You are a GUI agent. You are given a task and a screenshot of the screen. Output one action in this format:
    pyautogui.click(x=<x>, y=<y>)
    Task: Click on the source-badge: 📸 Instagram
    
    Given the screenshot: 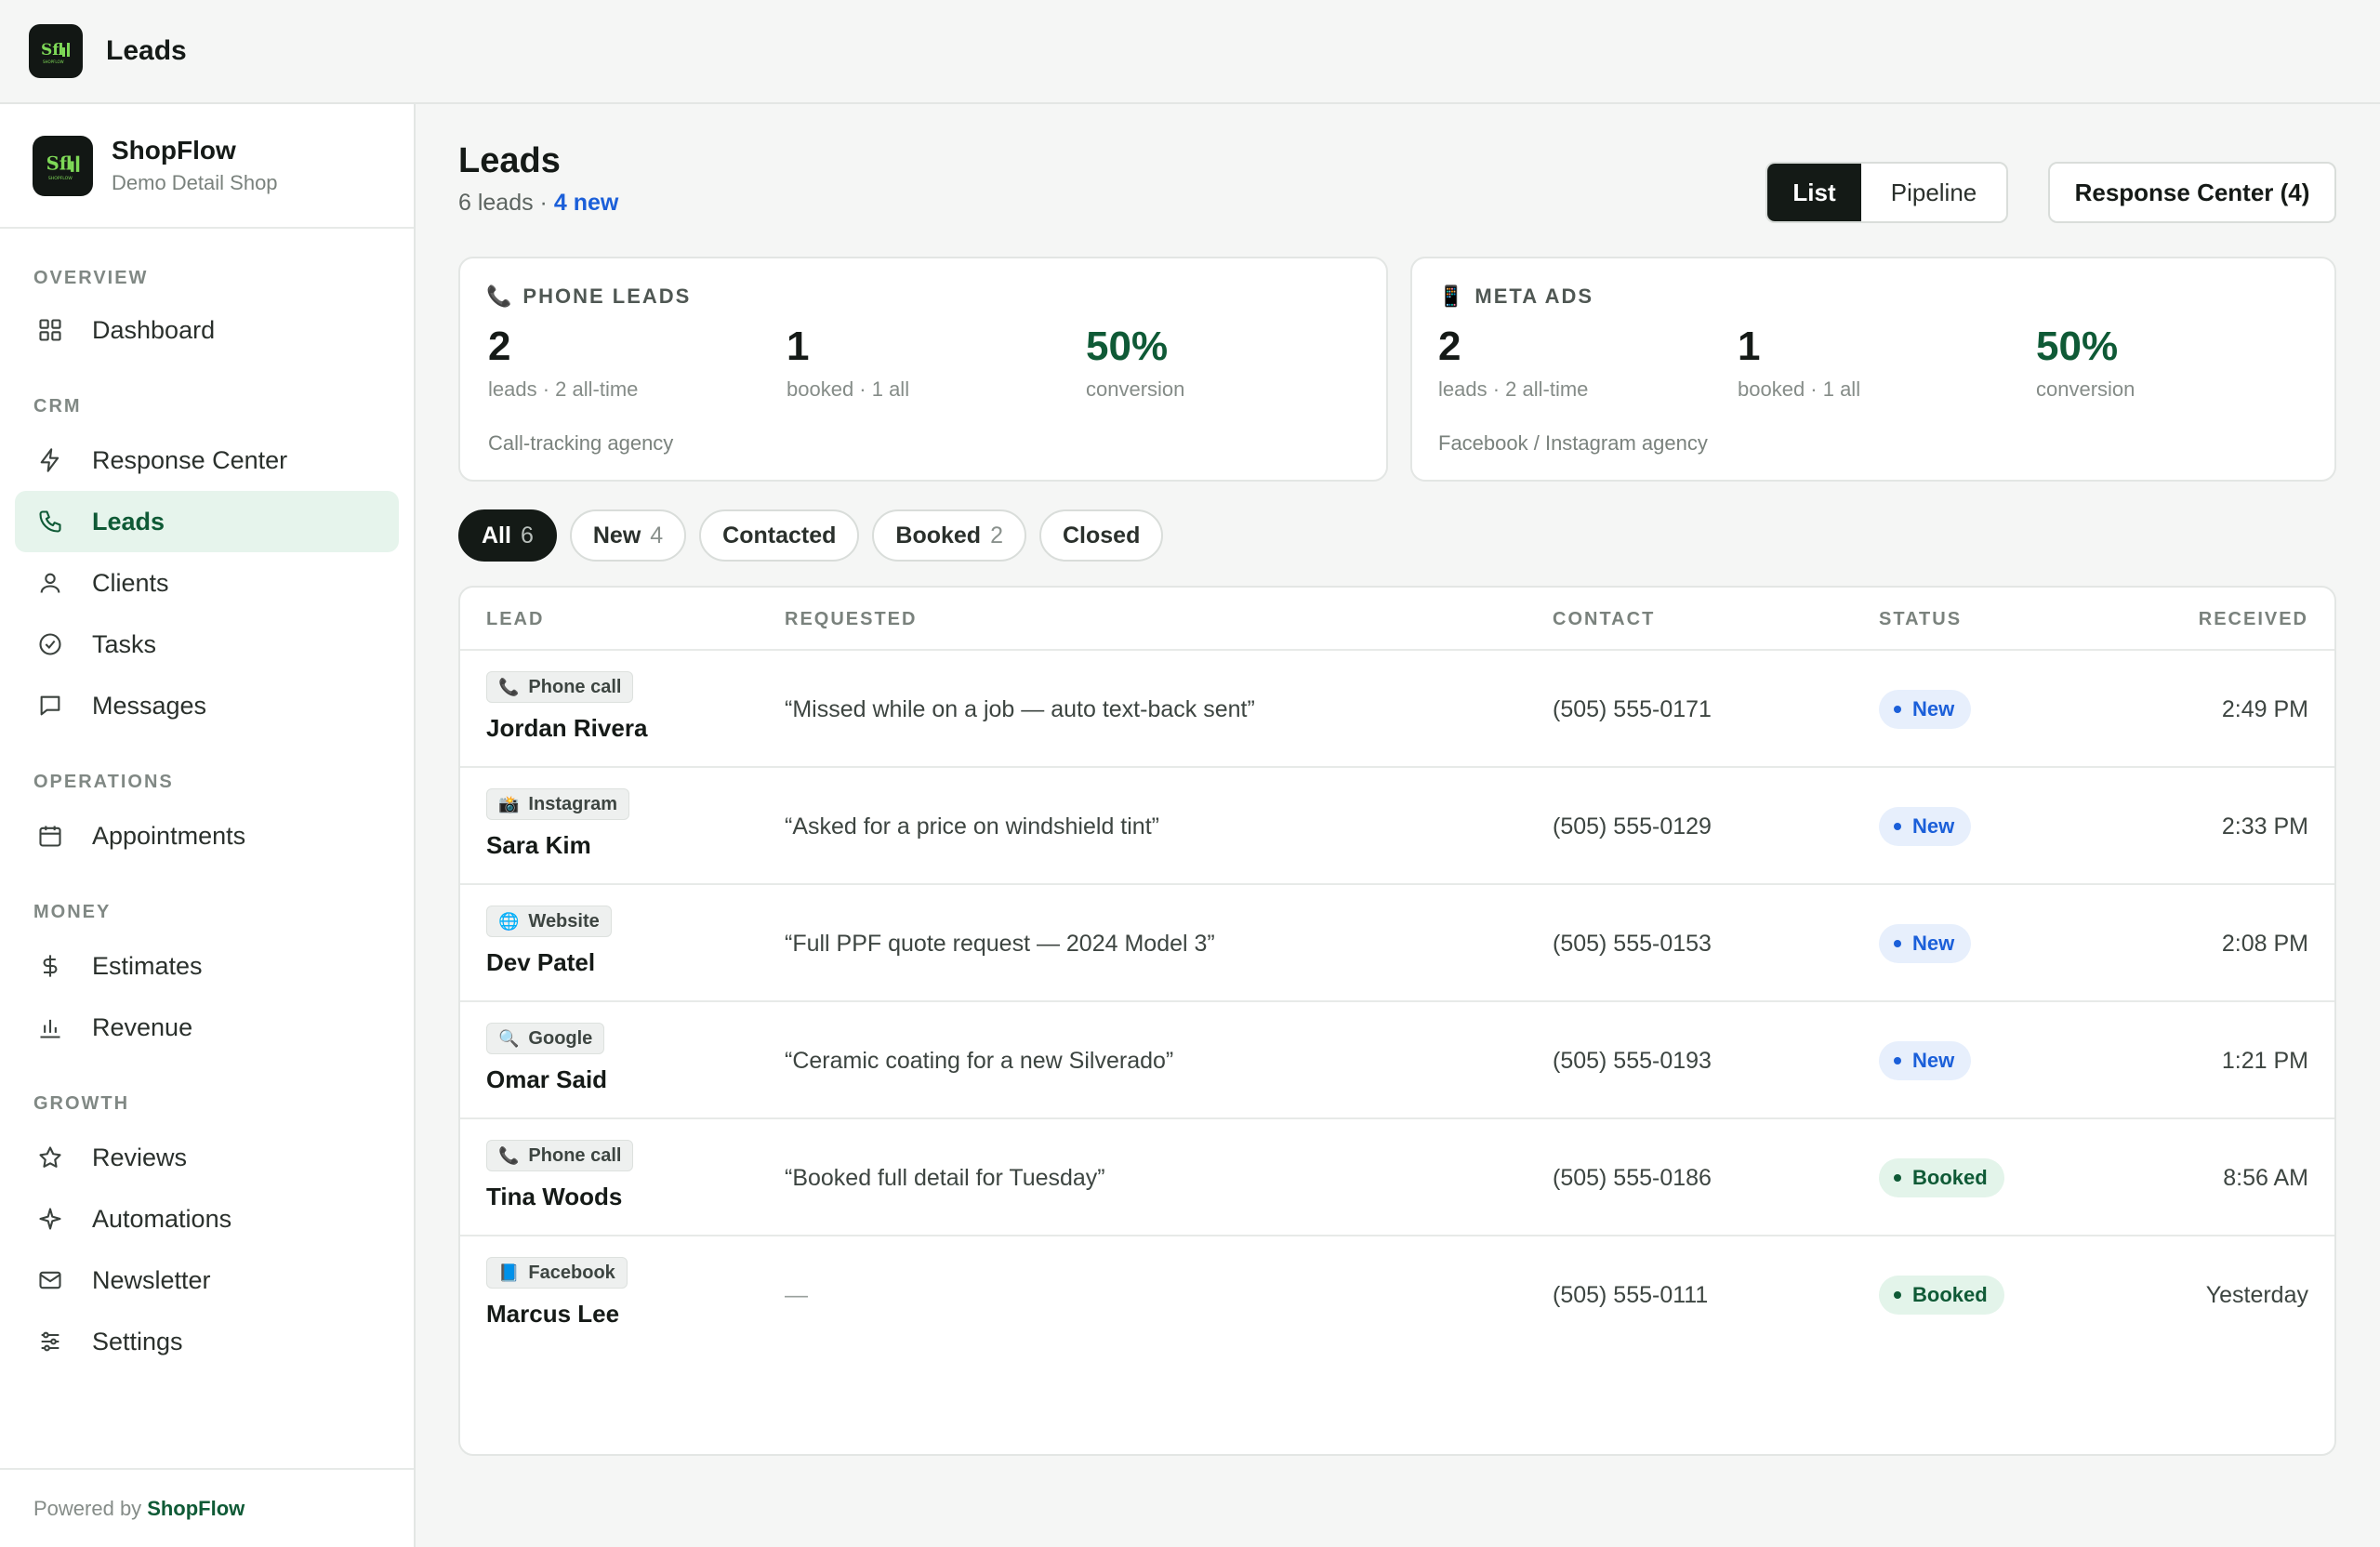 What is the action you would take?
    pyautogui.click(x=558, y=804)
    